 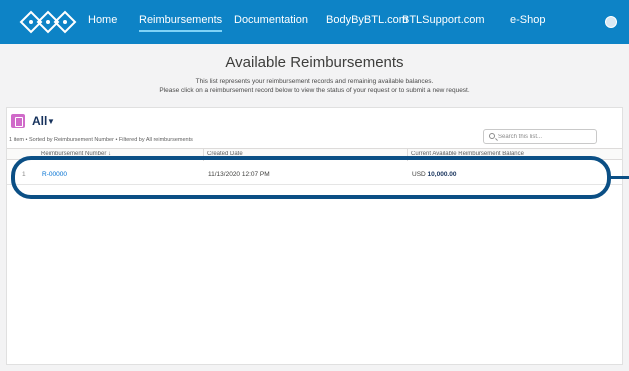 I want to click on search-icon, so click(x=492, y=136).